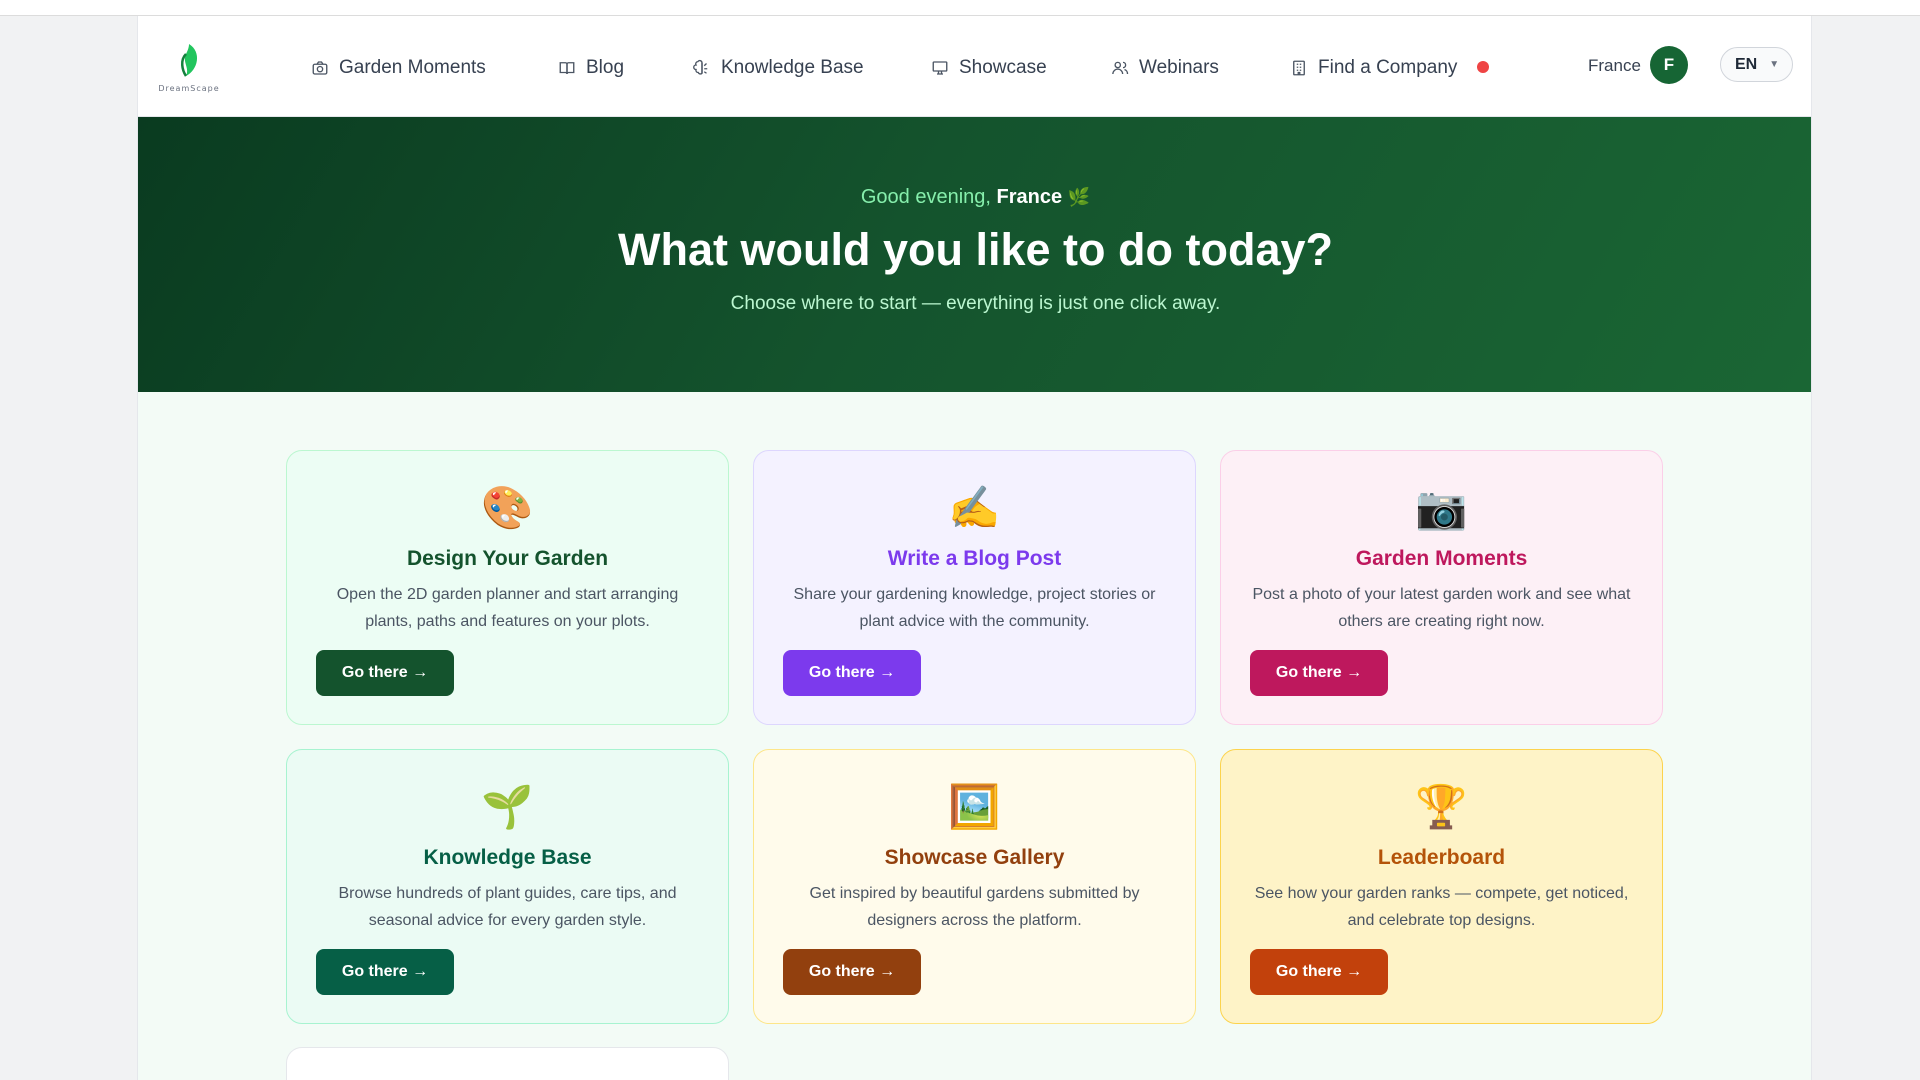 The image size is (1920, 1080). I want to click on building-icon, so click(1299, 68).